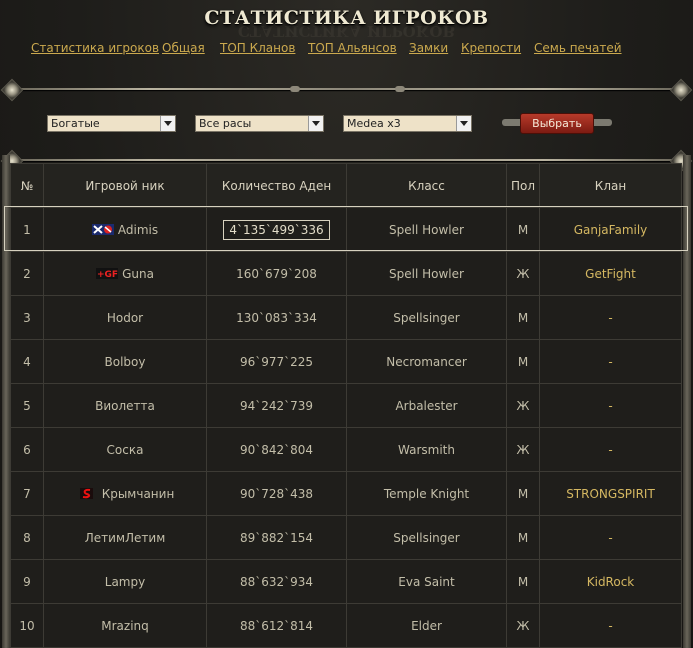 Image resolution: width=693 pixels, height=648 pixels. Describe the element at coordinates (27, 229) in the screenshot. I see `row-num: 1` at that location.